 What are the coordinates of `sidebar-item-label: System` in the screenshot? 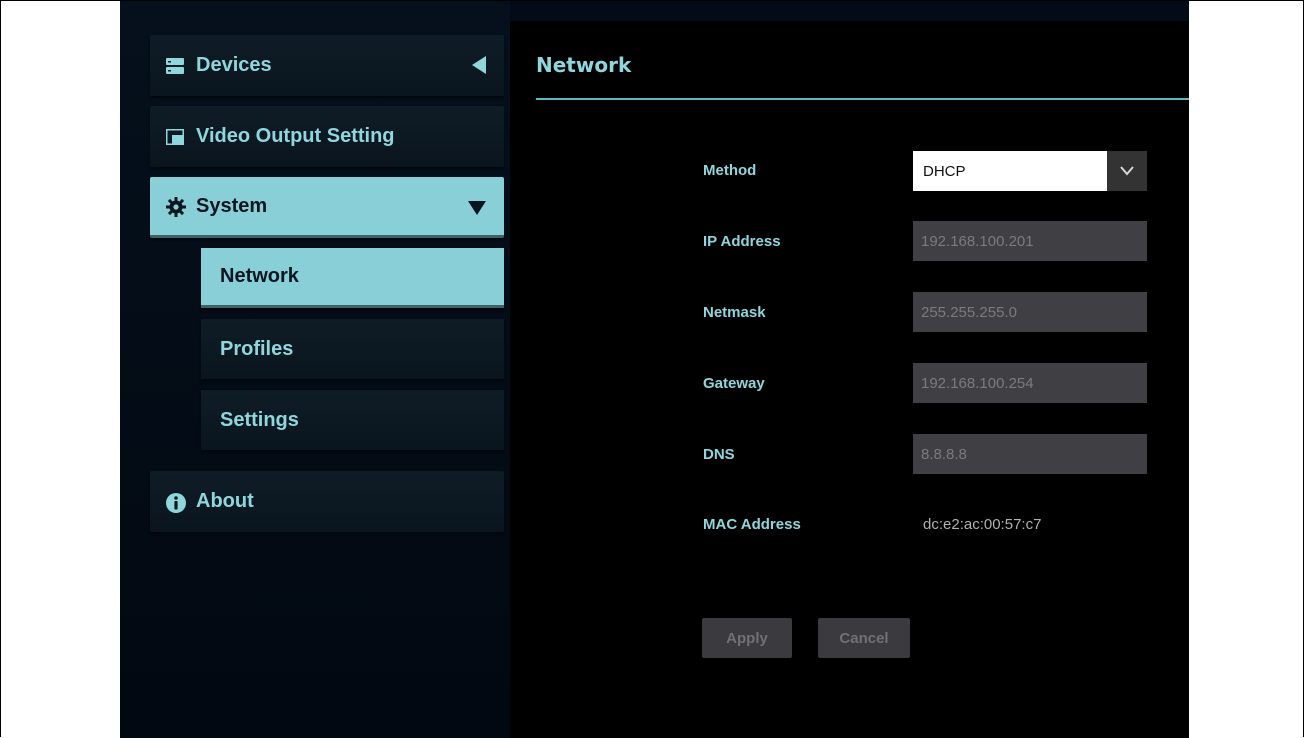 It's located at (232, 205).